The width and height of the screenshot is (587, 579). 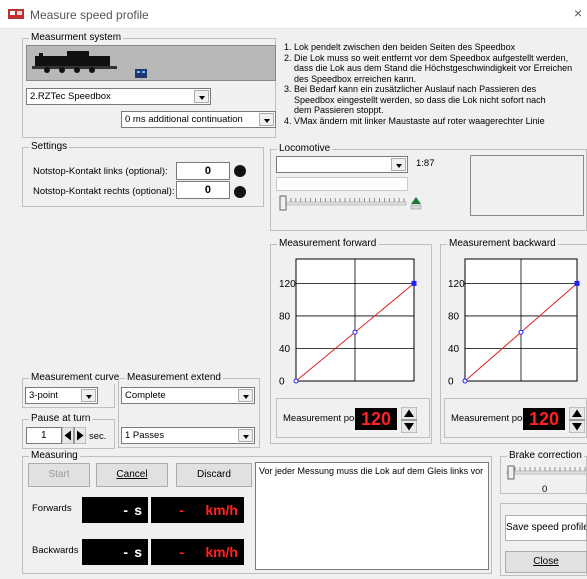 What do you see at coordinates (545, 489) in the screenshot?
I see `brake-correction-value: 0` at bounding box center [545, 489].